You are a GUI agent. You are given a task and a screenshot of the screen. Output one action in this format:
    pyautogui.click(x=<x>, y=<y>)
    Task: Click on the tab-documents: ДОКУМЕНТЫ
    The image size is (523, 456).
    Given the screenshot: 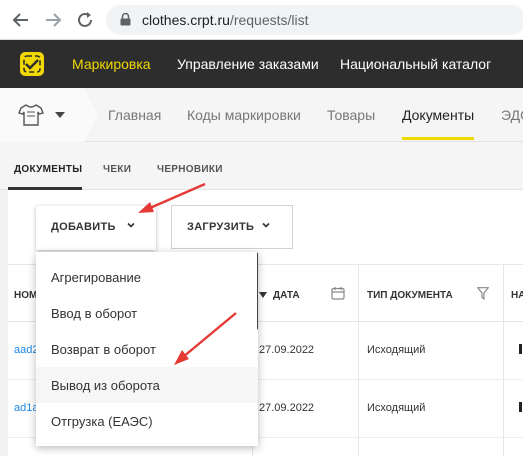 What is the action you would take?
    pyautogui.click(x=48, y=169)
    